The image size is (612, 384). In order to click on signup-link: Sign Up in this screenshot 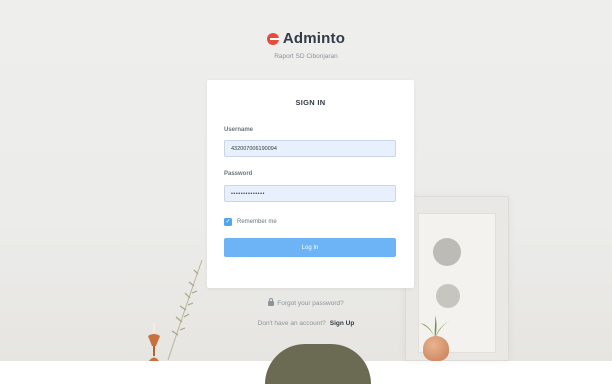, I will do `click(342, 323)`.